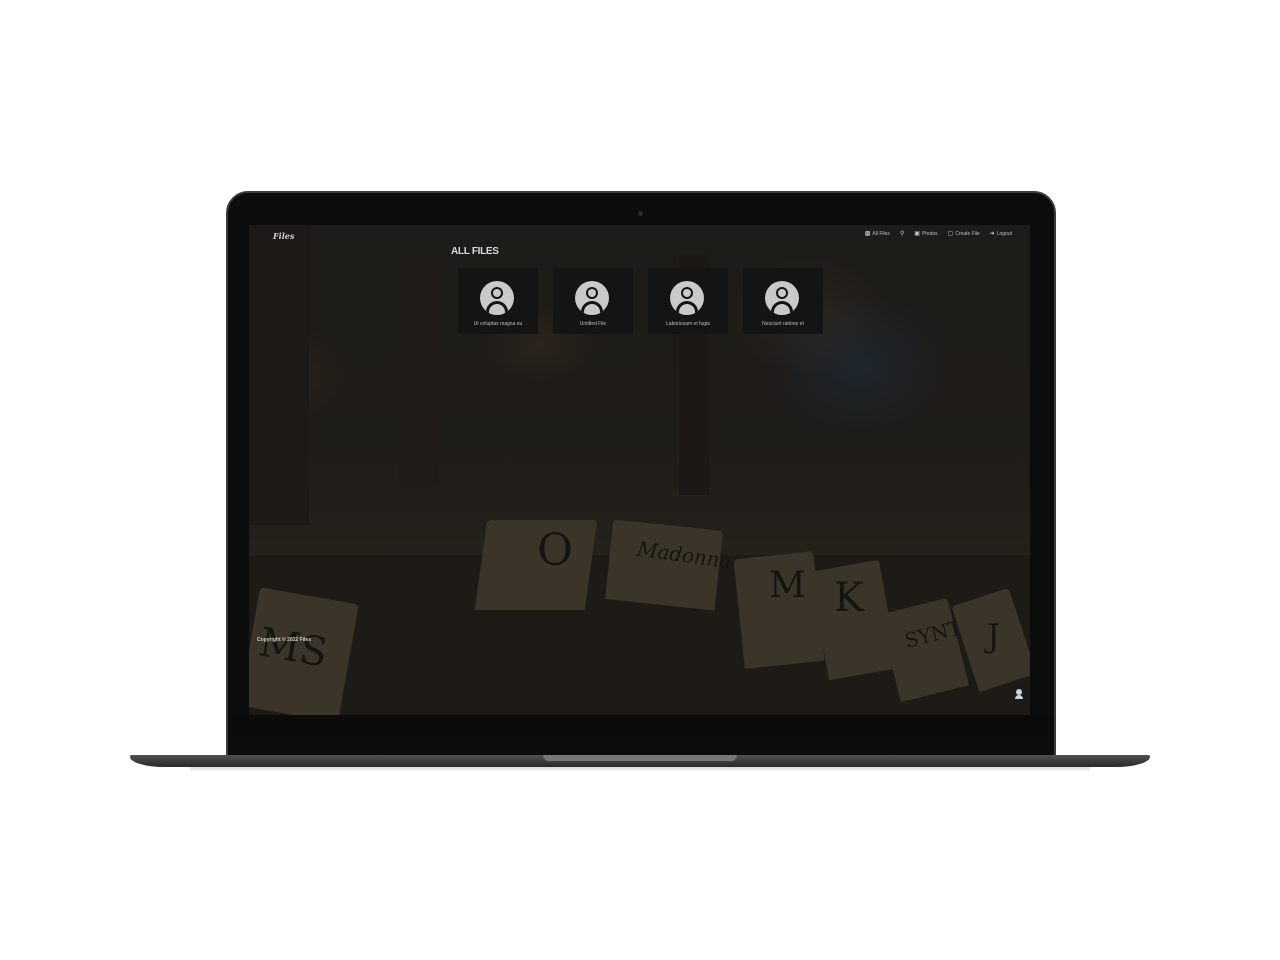 The width and height of the screenshot is (1280, 960). Describe the element at coordinates (284, 640) in the screenshot. I see `footer-copyright: Copyright © 2022 Files` at that location.